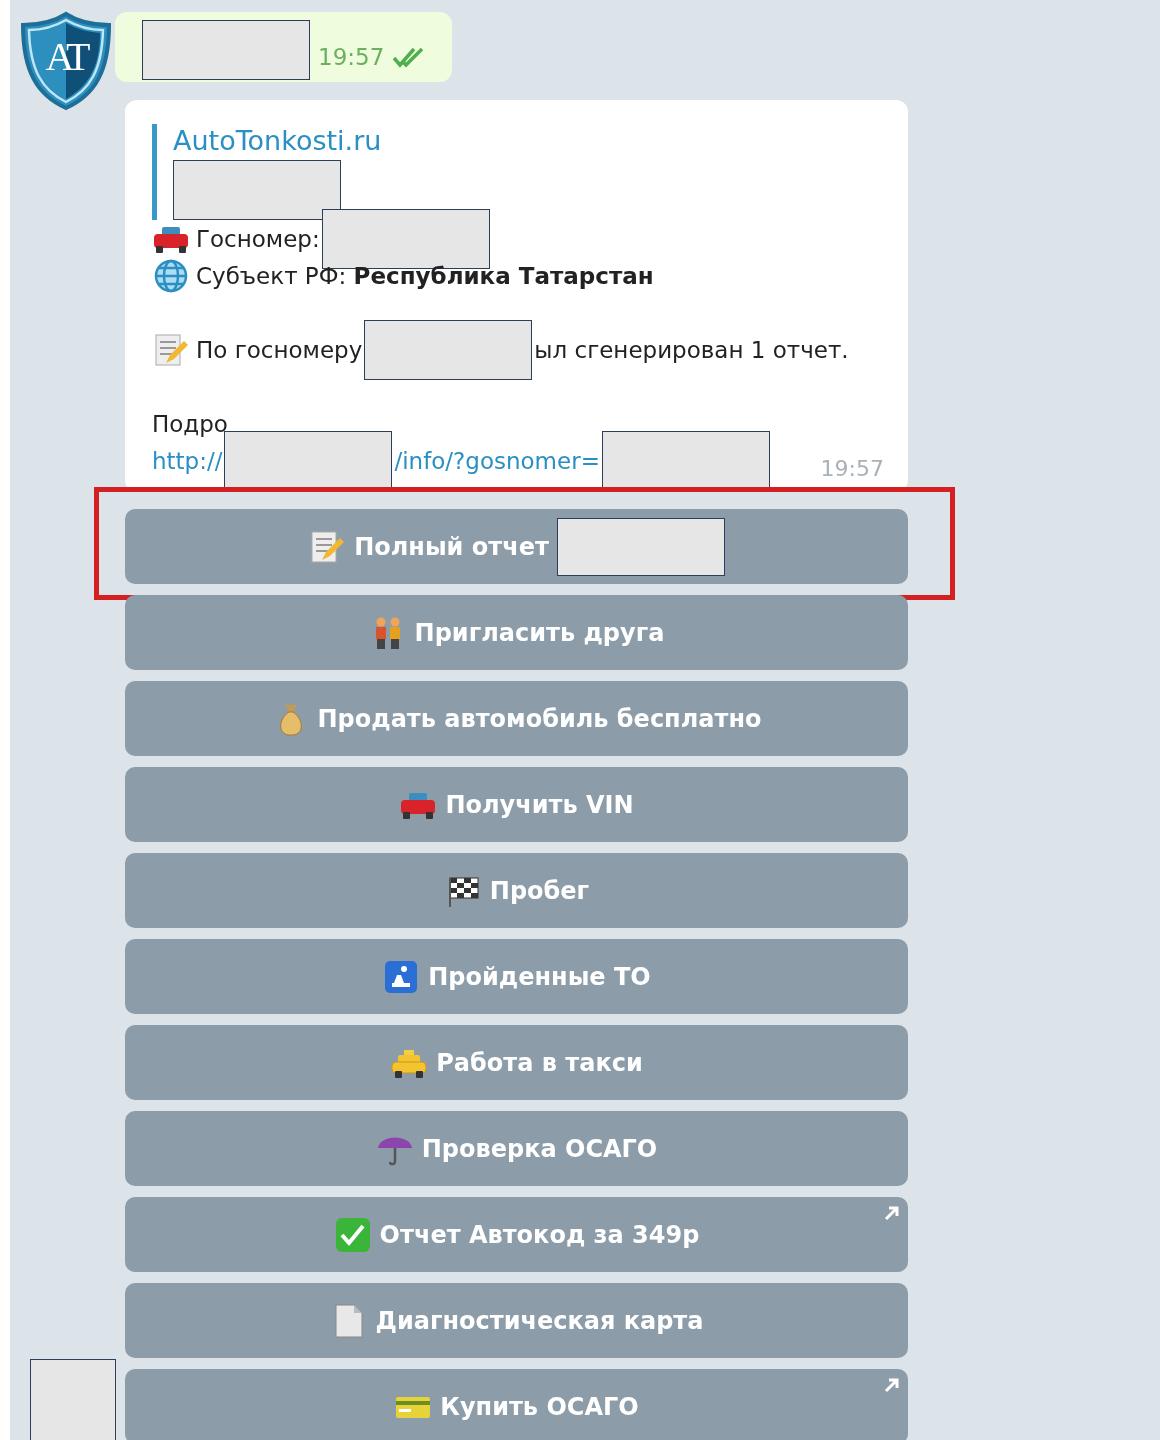 The image size is (1160, 1440). I want to click on link: http://, so click(187, 460).